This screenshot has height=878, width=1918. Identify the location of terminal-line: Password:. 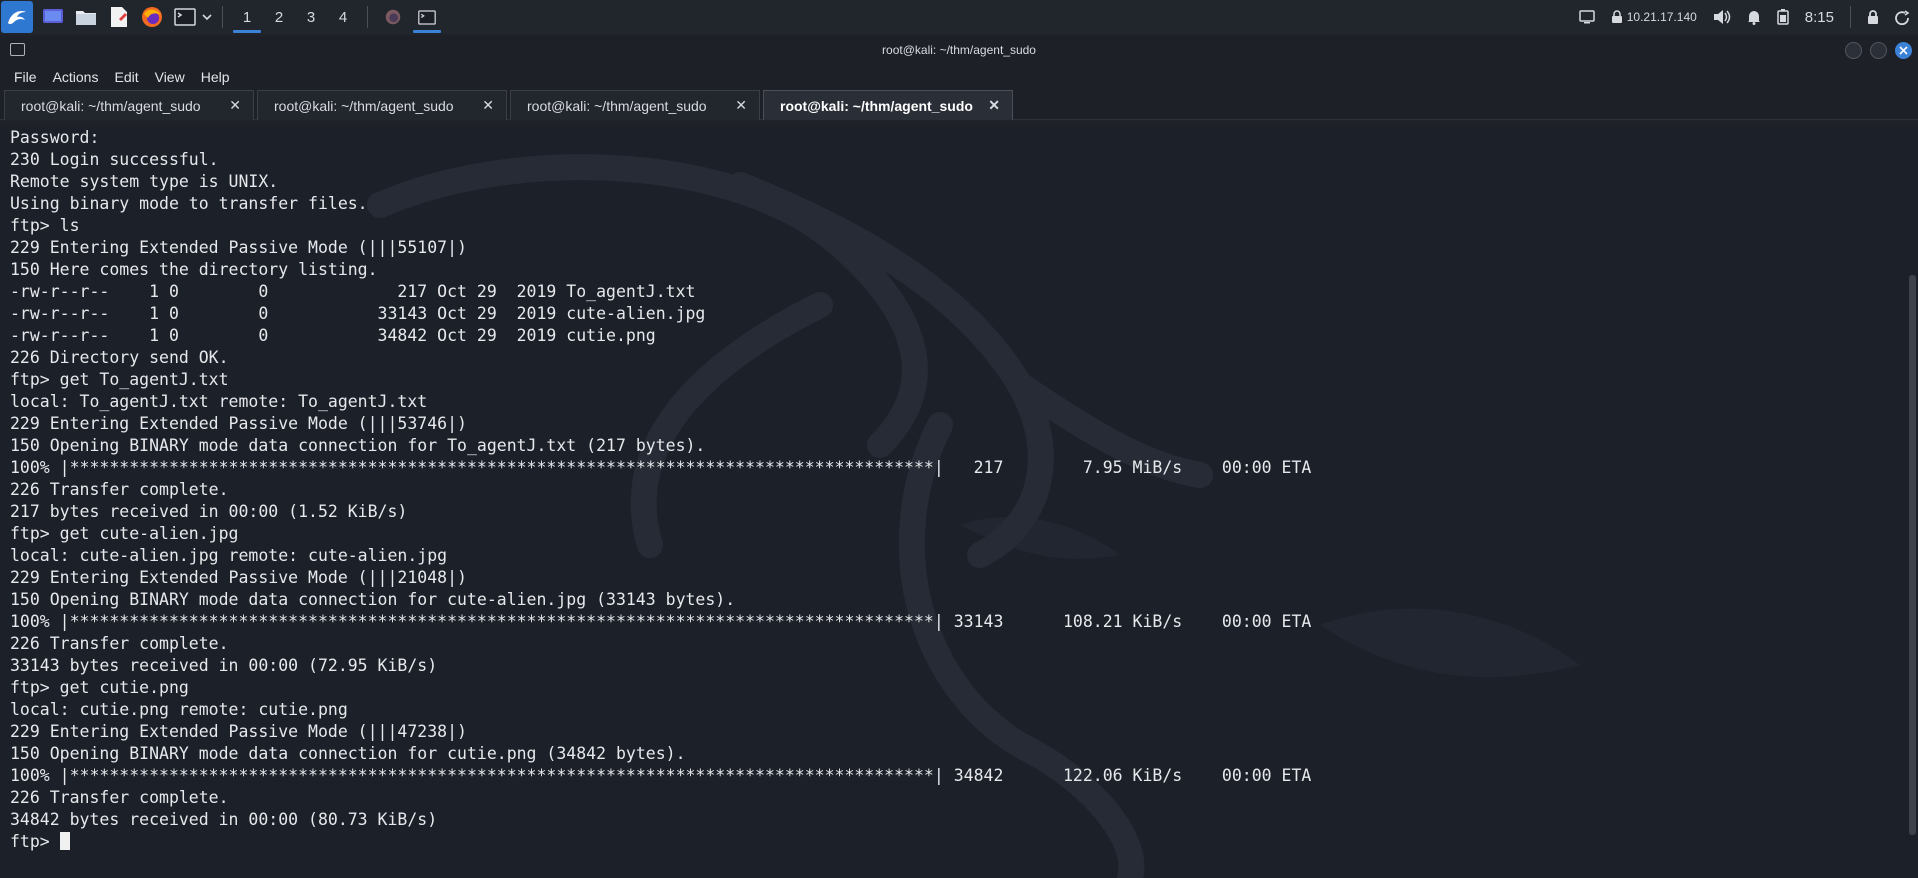
(55, 137).